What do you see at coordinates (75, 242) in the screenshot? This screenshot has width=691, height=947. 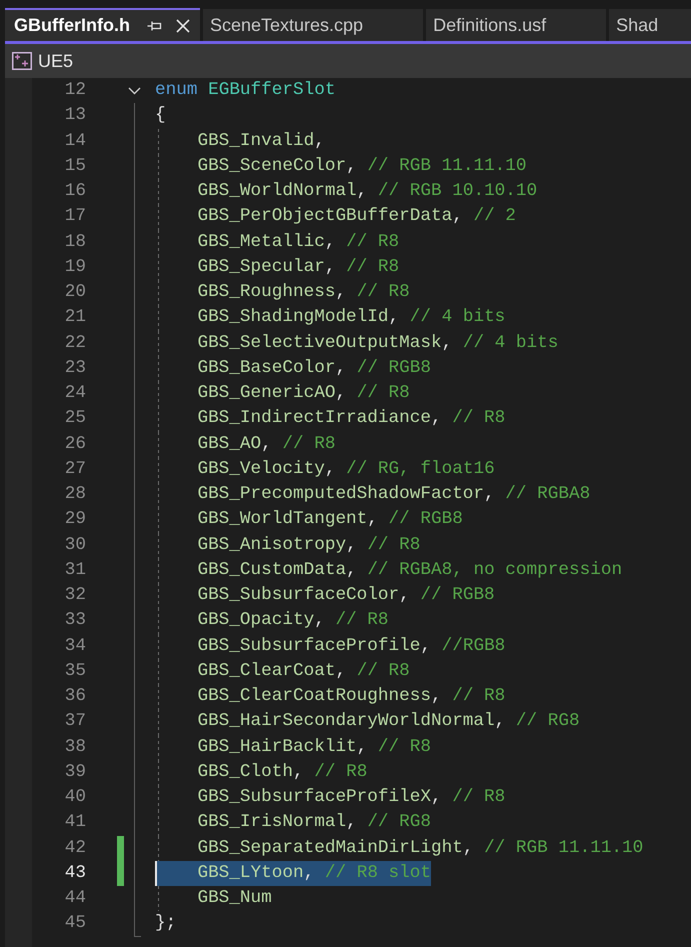 I see `line-number: 18` at bounding box center [75, 242].